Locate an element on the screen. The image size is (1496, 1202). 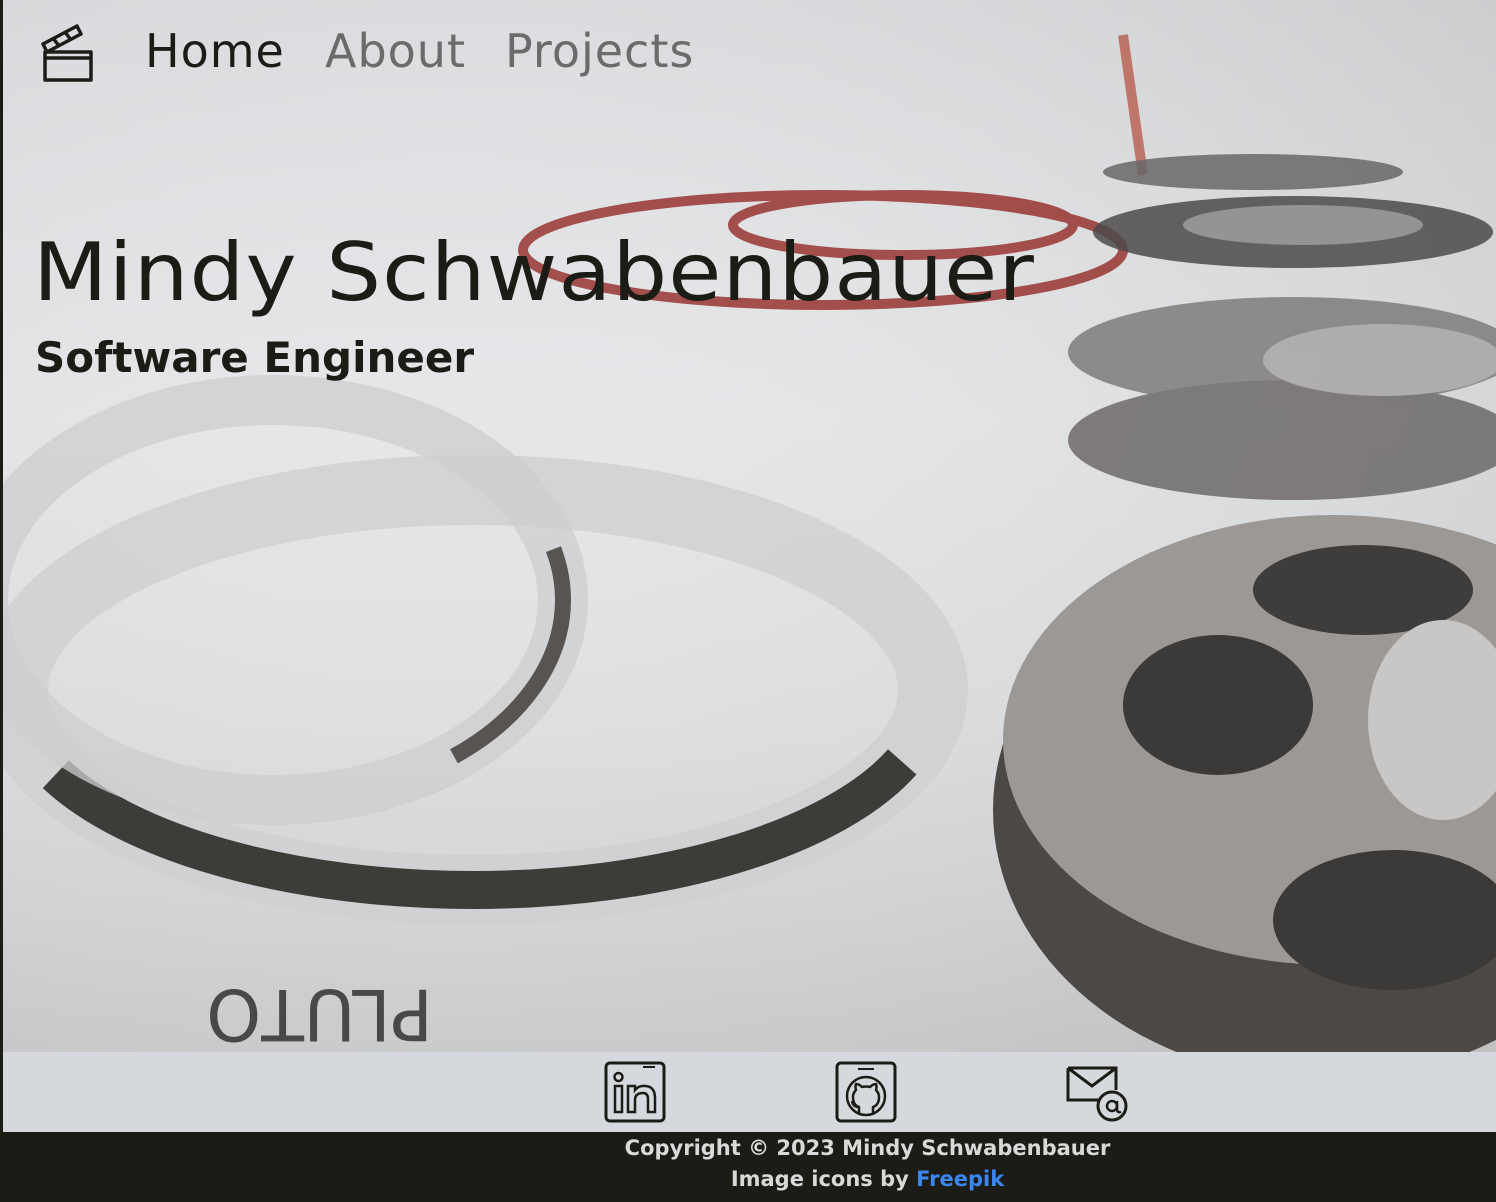
github-icon is located at coordinates (866, 1092).